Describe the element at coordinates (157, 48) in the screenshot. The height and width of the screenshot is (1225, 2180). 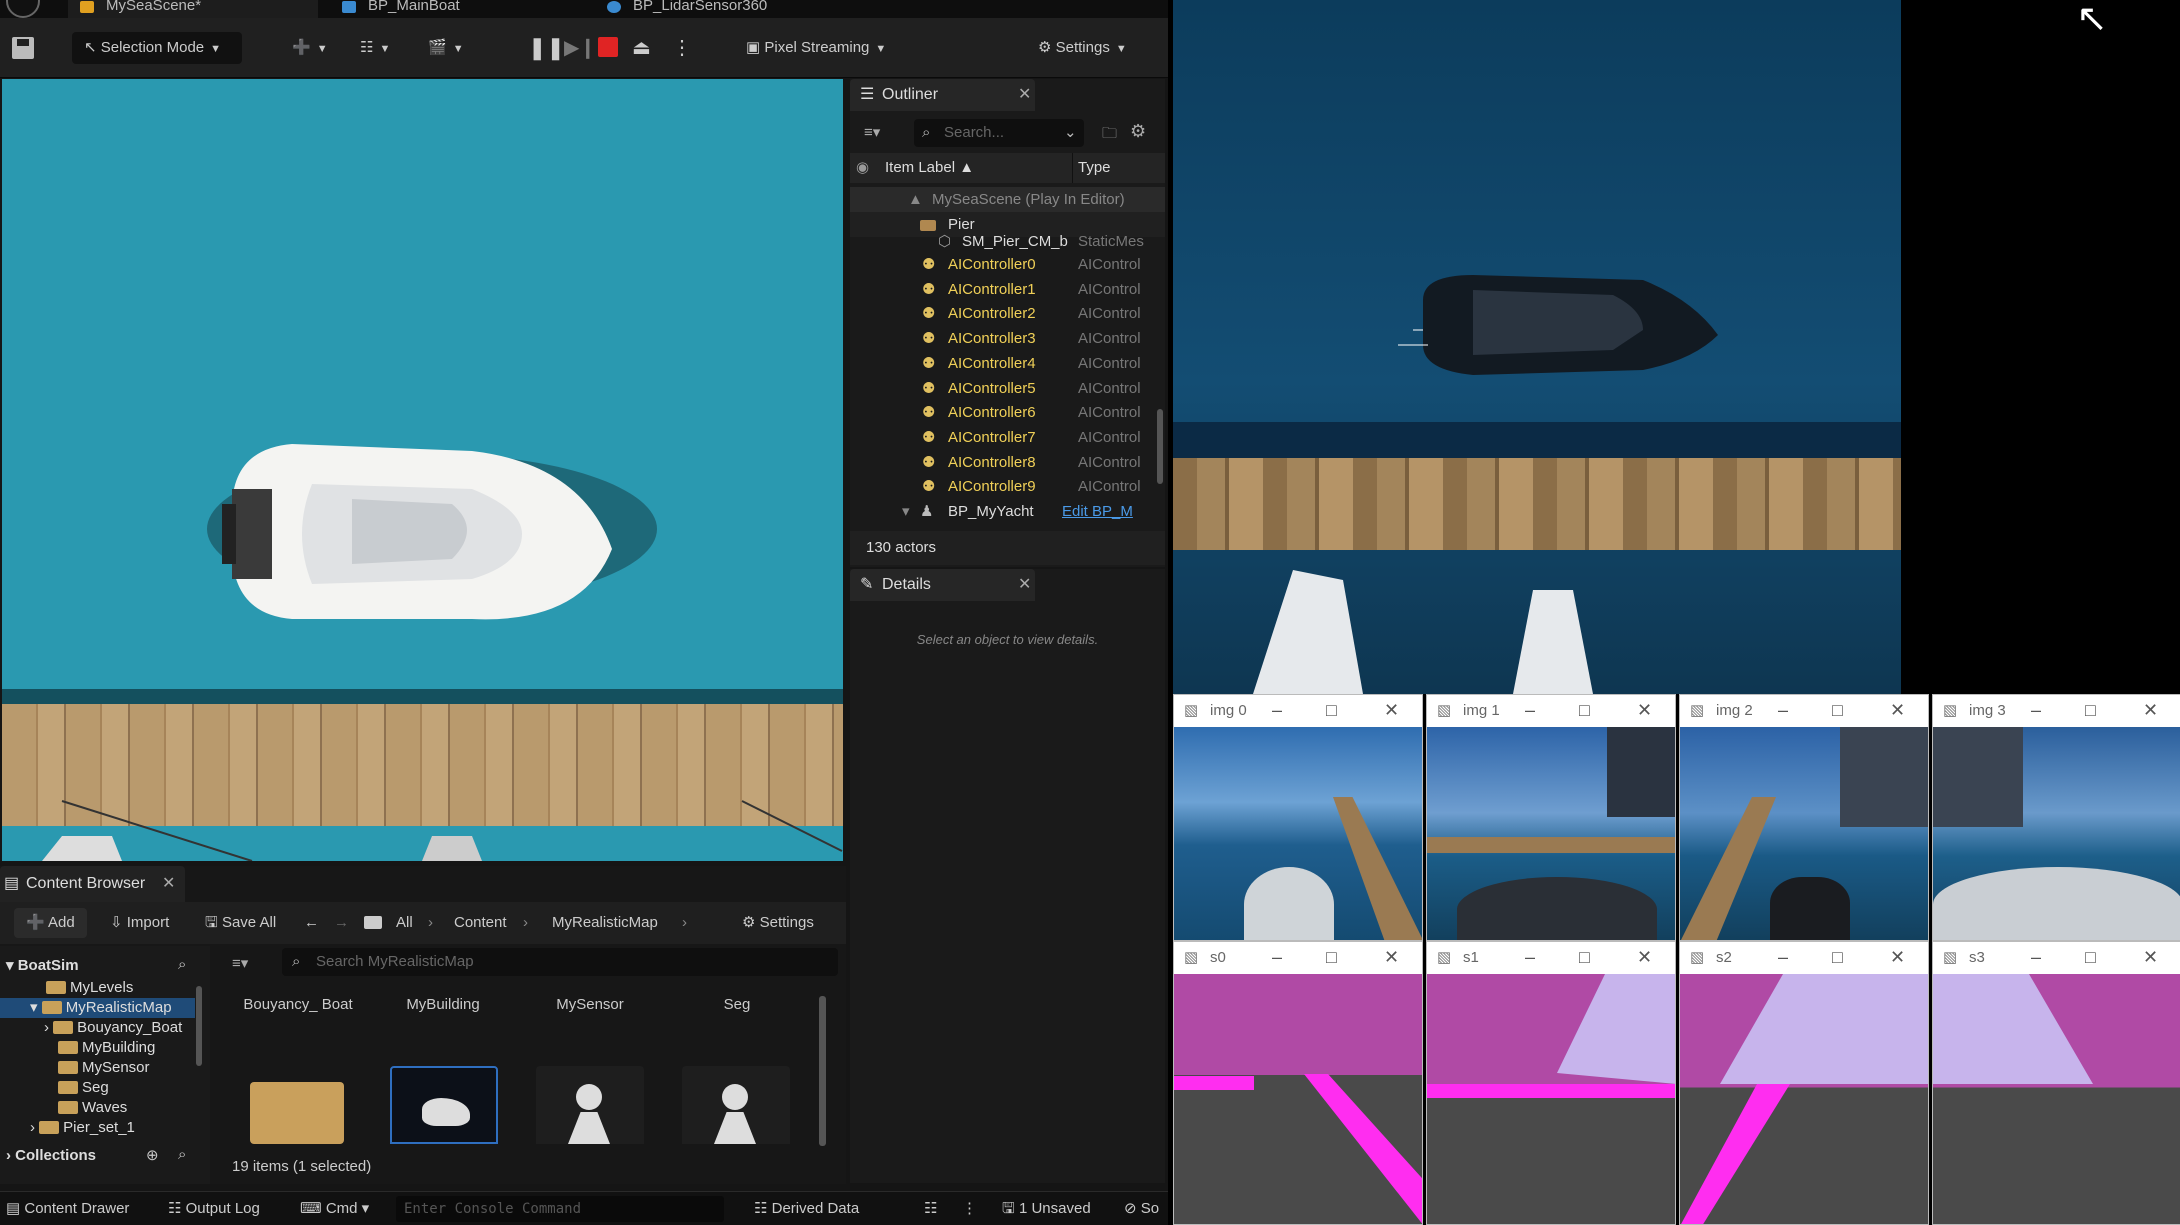
I see `selection-mode-dropdown: ↖ Selection Mode ▼` at that location.